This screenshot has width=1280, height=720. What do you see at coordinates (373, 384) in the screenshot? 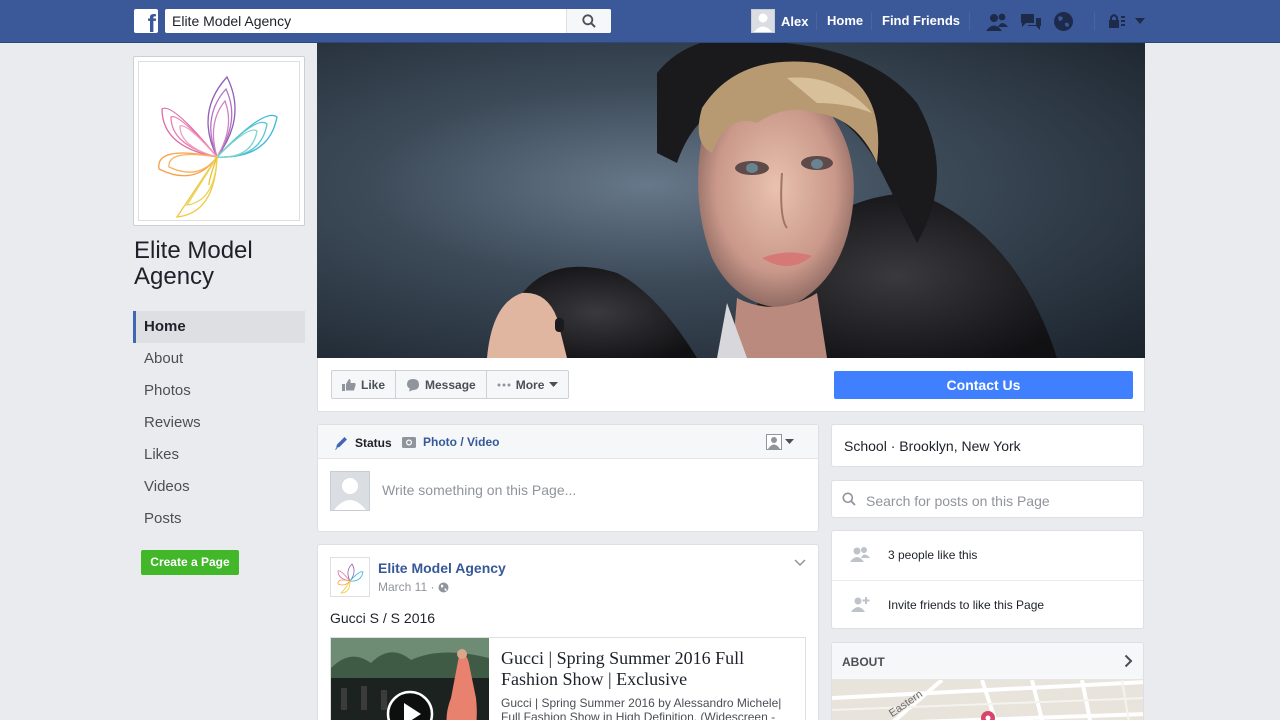
I see `like-button-label: Like` at bounding box center [373, 384].